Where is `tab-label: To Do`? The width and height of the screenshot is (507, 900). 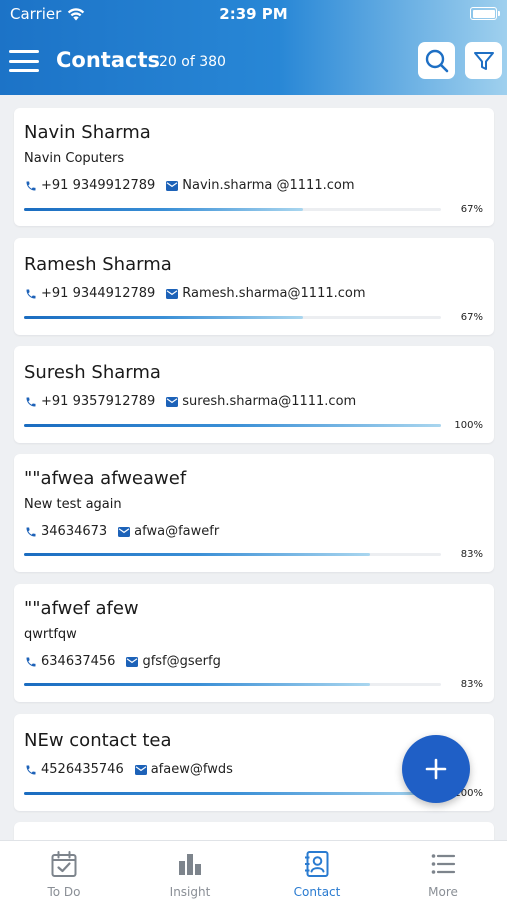
tab-label: To Do is located at coordinates (64, 892).